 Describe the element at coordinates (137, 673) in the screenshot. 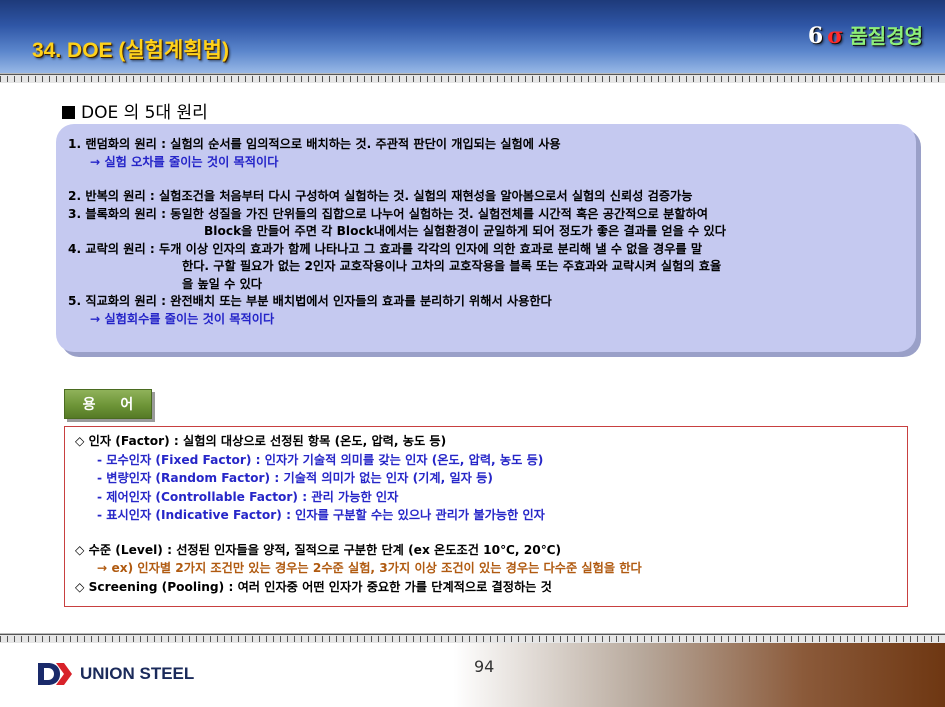

I see `company-name: UNION STEEL` at that location.